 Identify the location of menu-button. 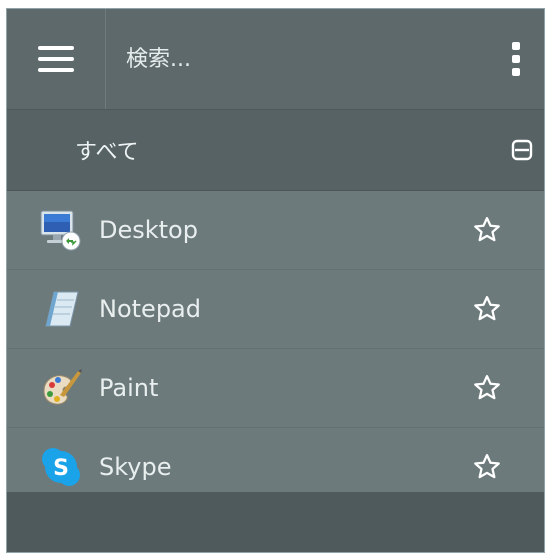
(56, 59).